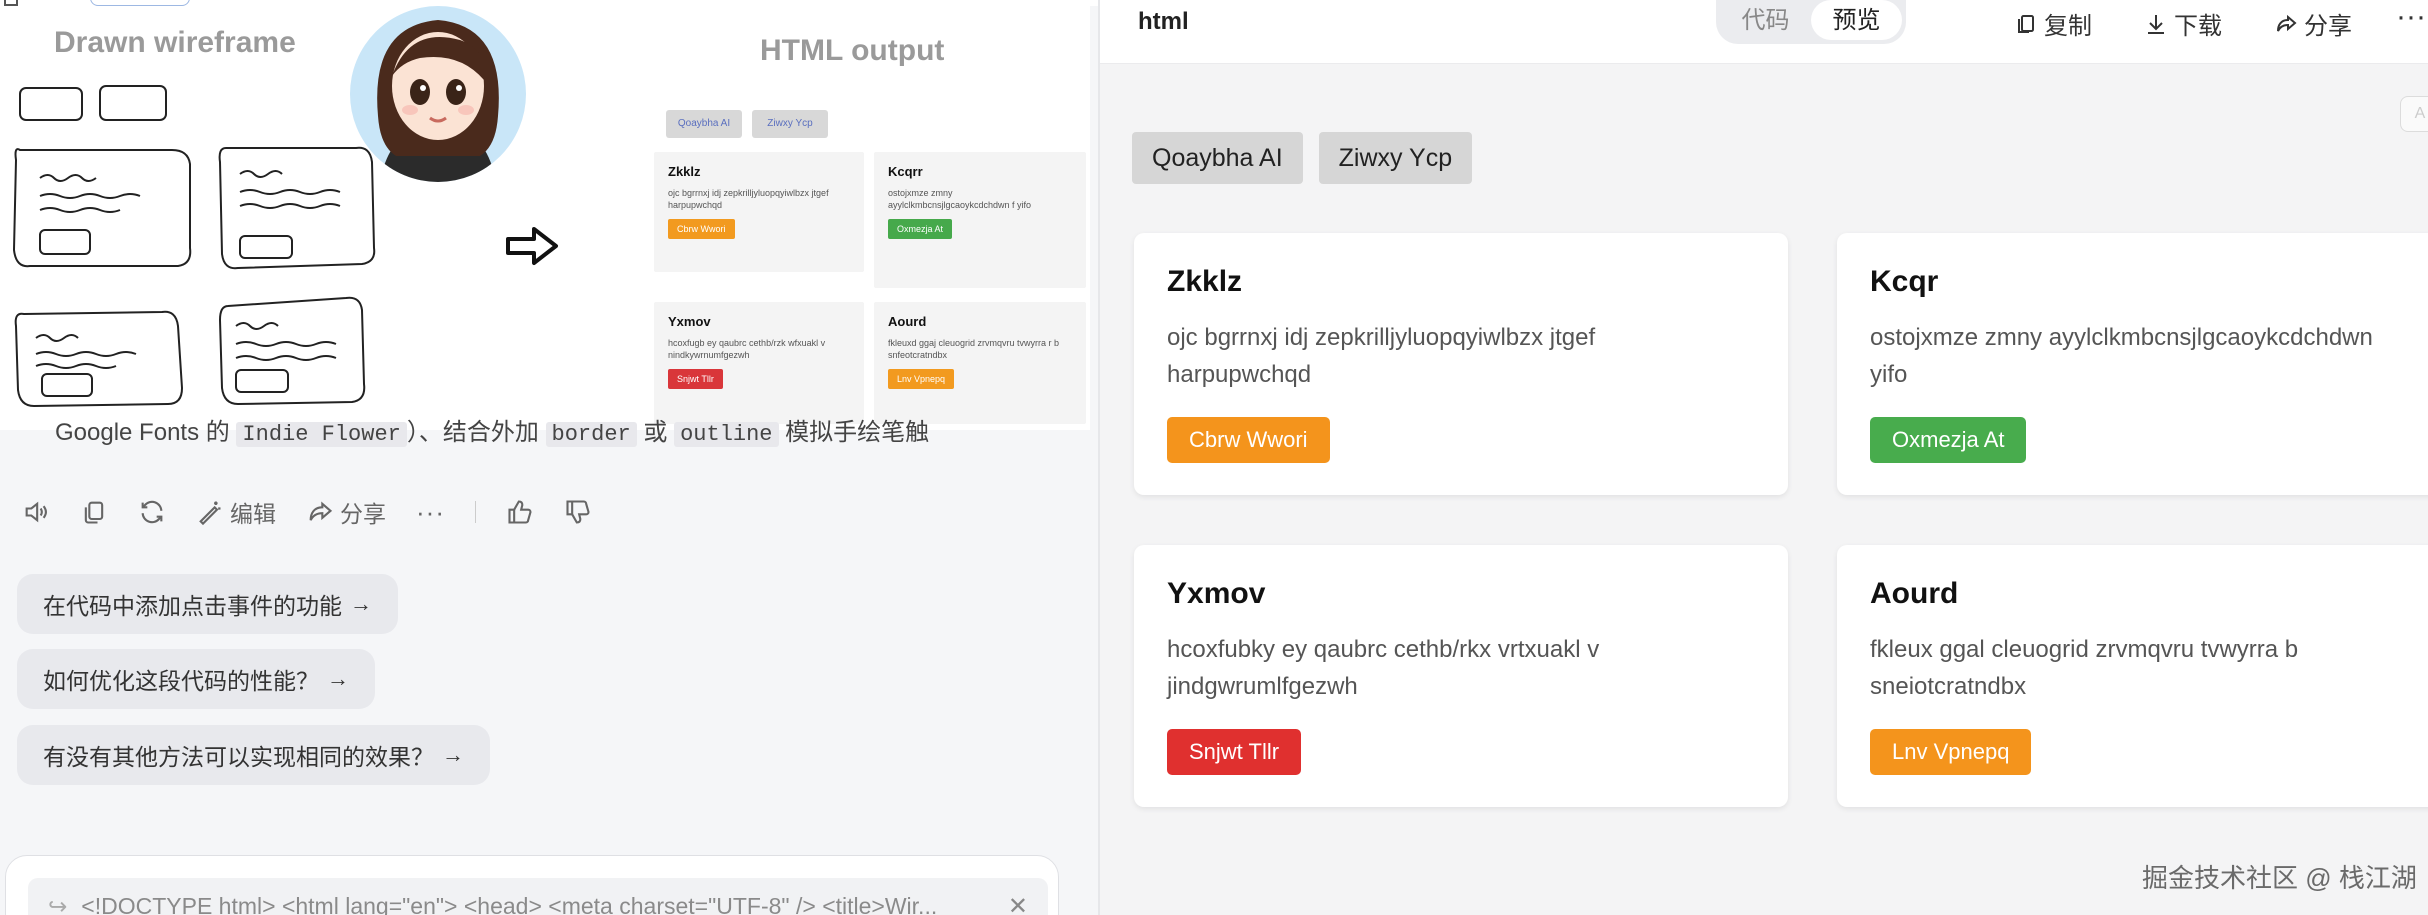  Describe the element at coordinates (1248, 440) in the screenshot. I see `card-button: Cbrw Wwori` at that location.